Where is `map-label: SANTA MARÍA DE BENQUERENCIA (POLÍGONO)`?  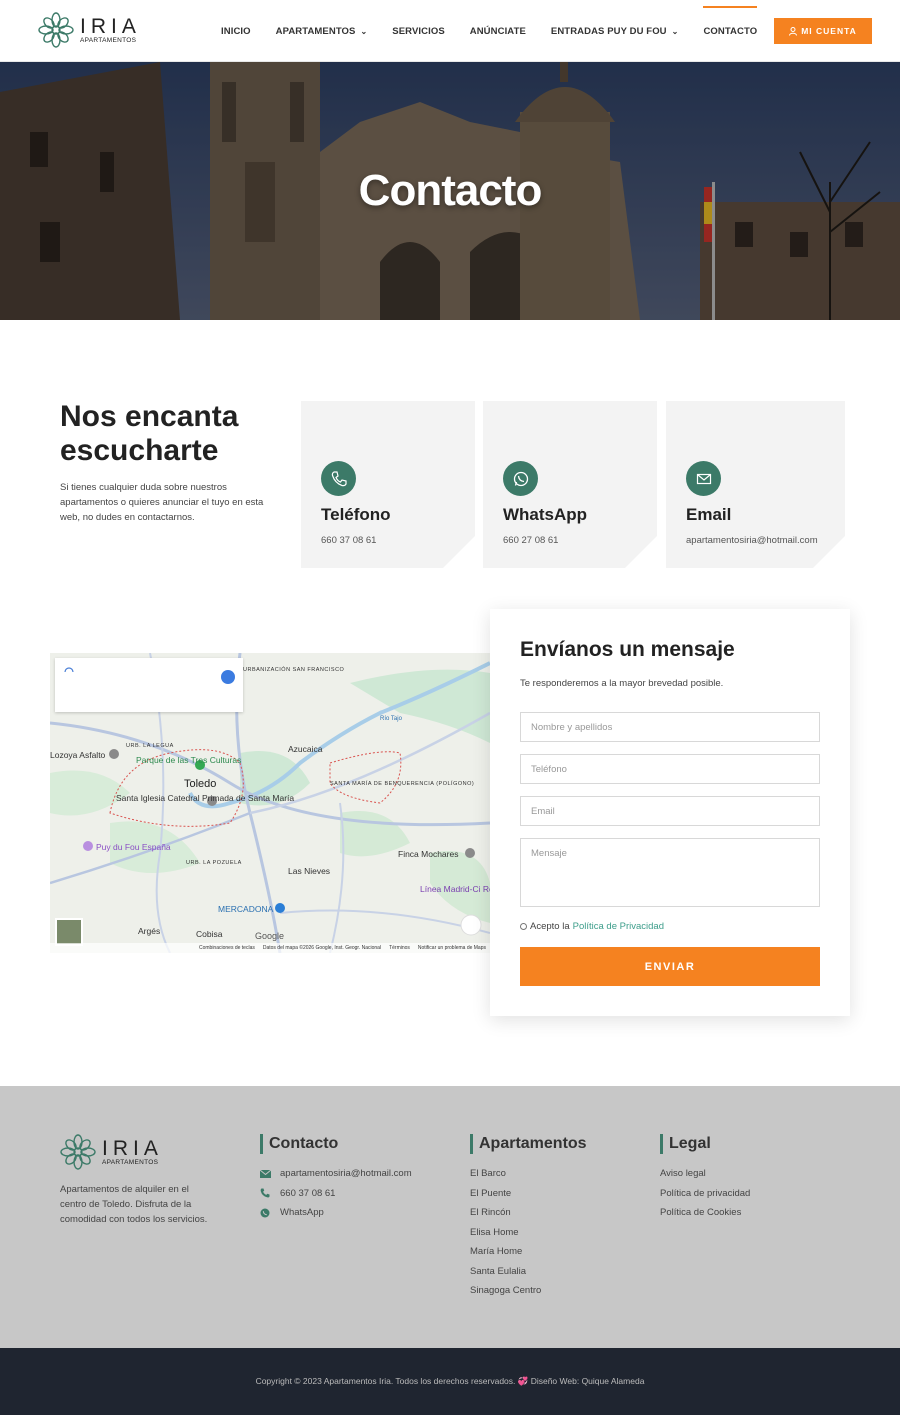 map-label: SANTA MARÍA DE BENQUERENCIA (POLÍGONO) is located at coordinates (402, 784).